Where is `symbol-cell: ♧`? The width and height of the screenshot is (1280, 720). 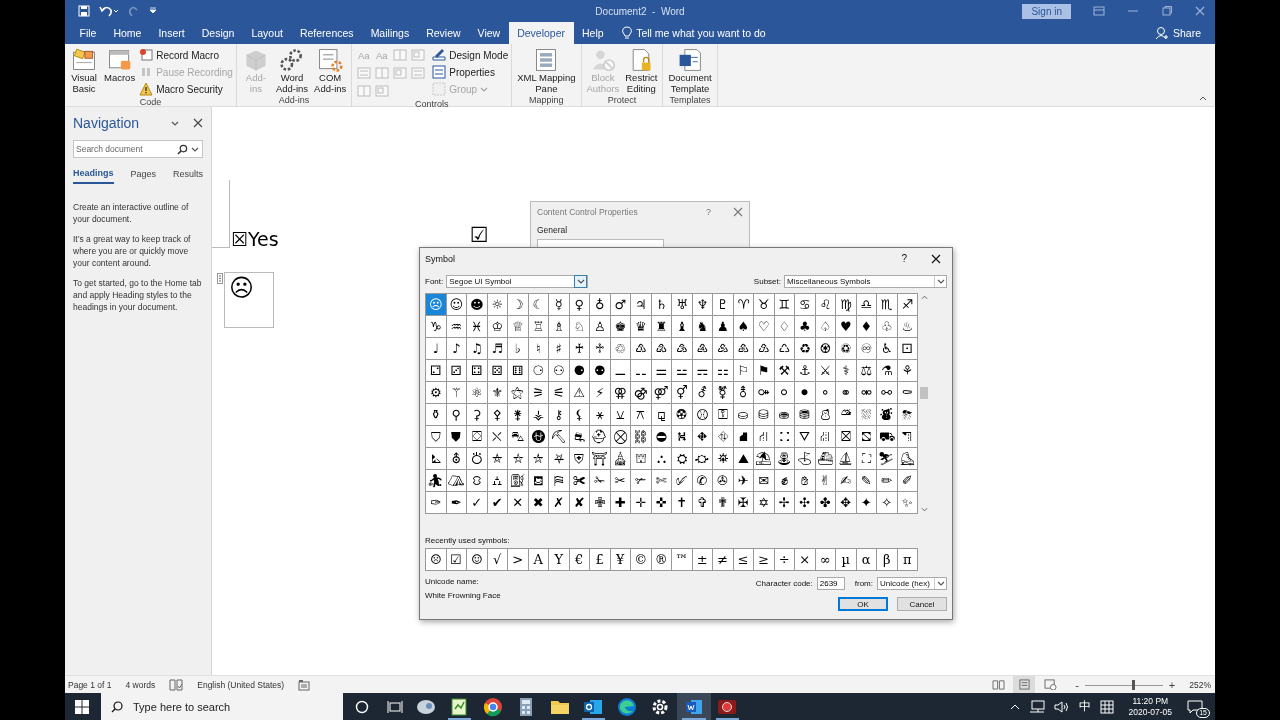 symbol-cell: ♧ is located at coordinates (887, 327).